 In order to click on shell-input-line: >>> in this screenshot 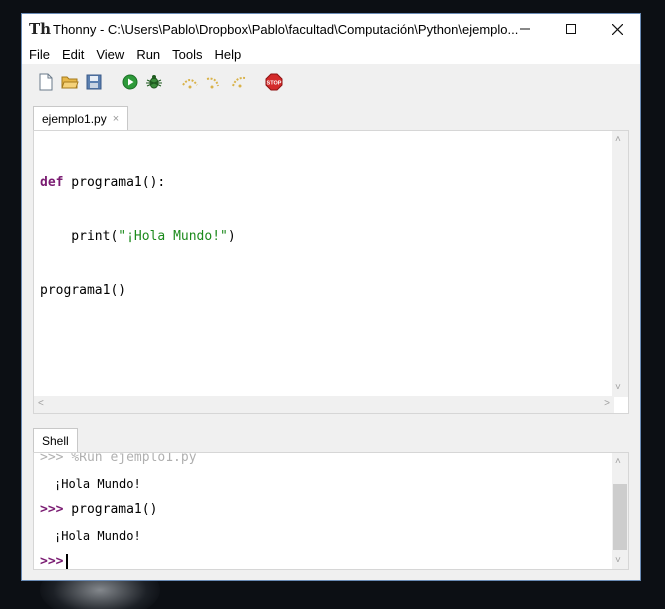, I will do `click(118, 559)`.